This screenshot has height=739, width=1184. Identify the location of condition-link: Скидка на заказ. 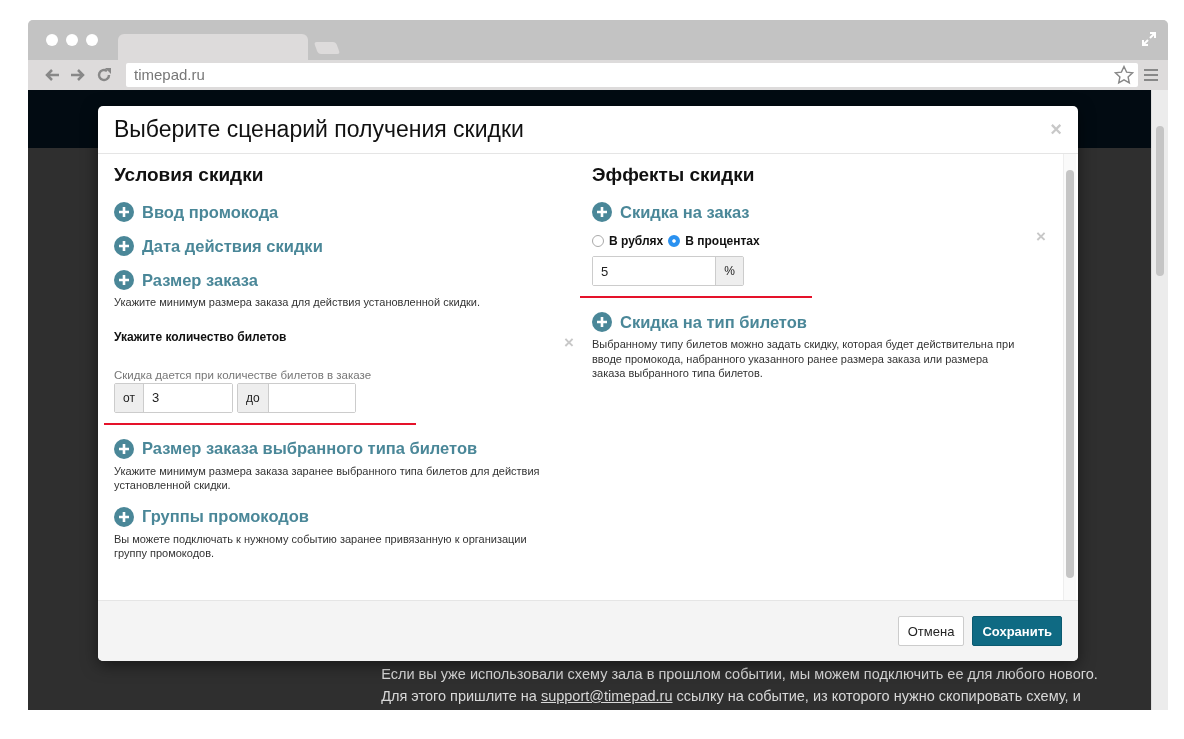
(685, 212).